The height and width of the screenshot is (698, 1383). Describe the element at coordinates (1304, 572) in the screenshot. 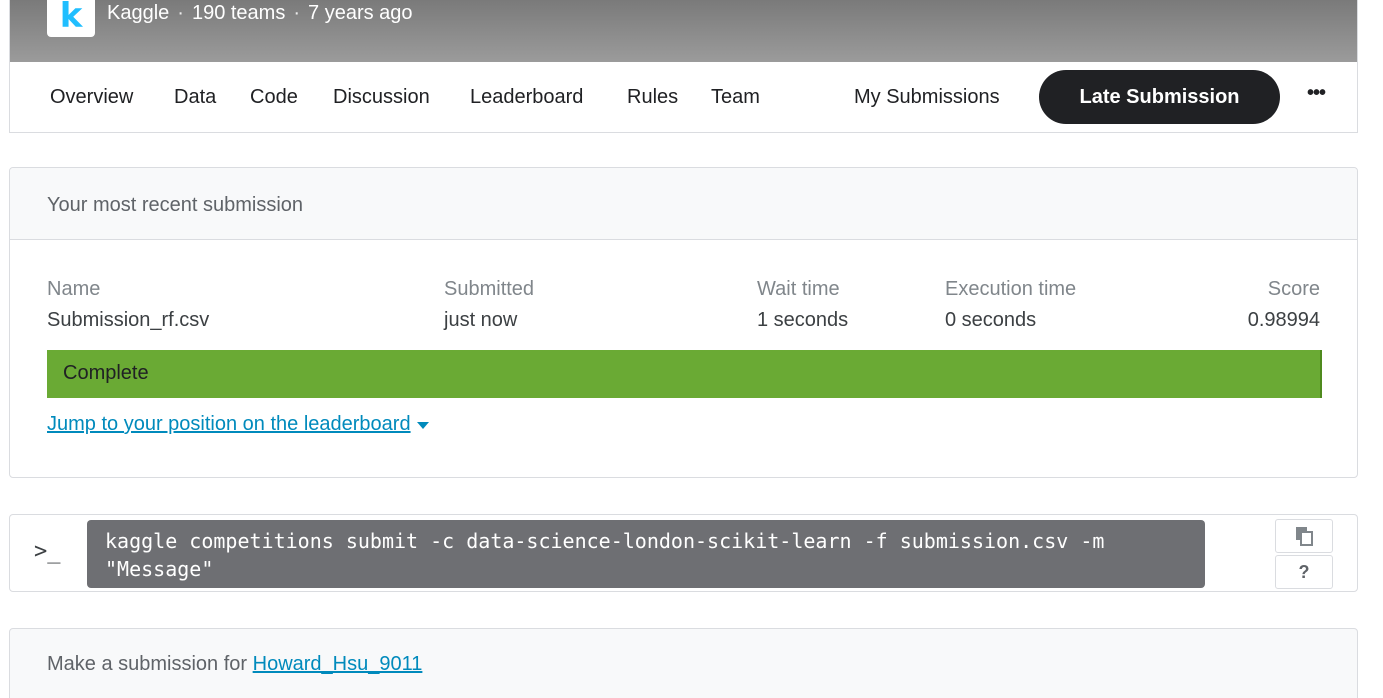

I see `help-button: ?` at that location.